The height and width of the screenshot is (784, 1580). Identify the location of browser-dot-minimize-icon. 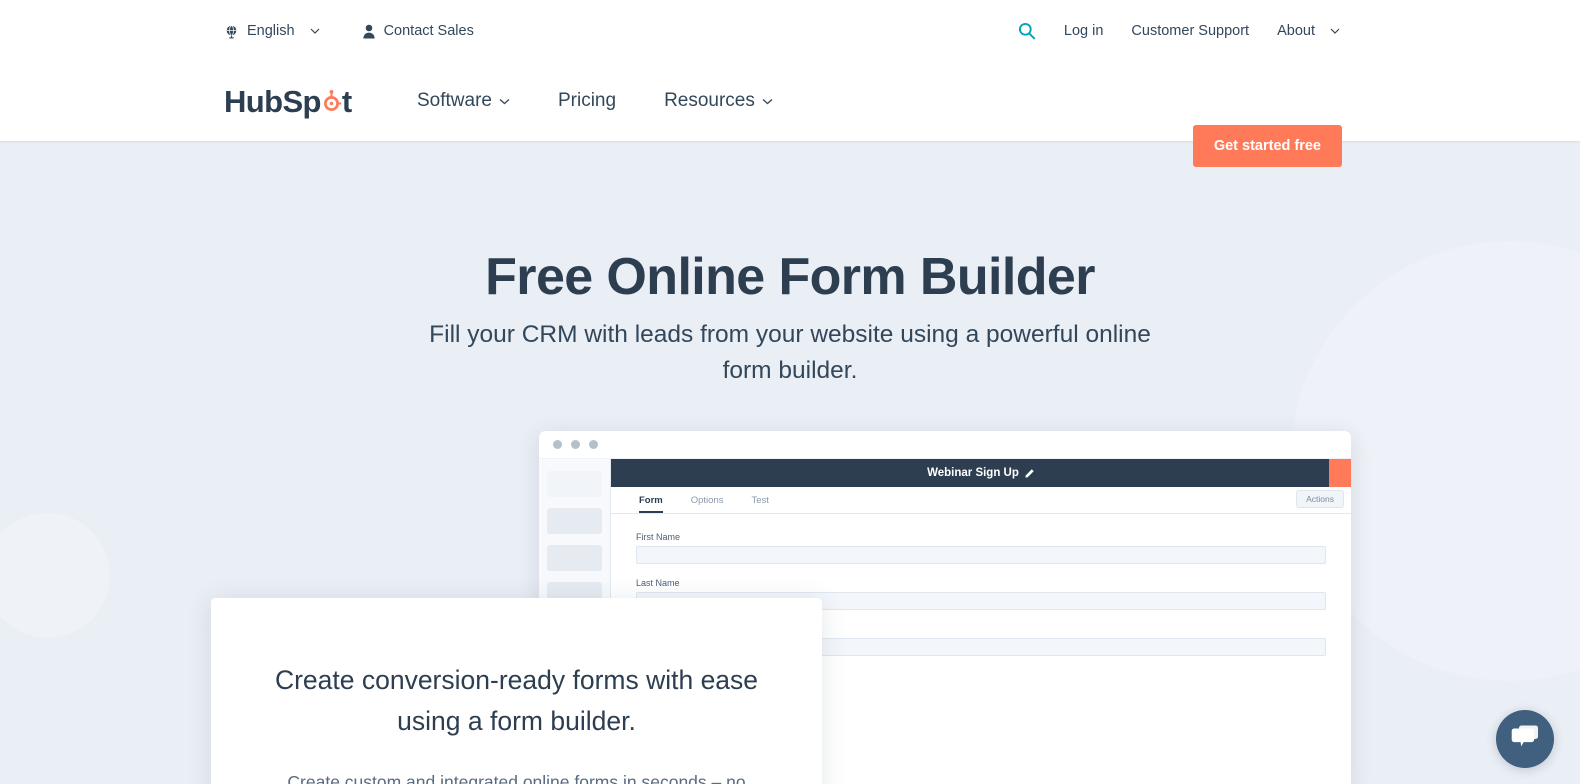
(575, 444).